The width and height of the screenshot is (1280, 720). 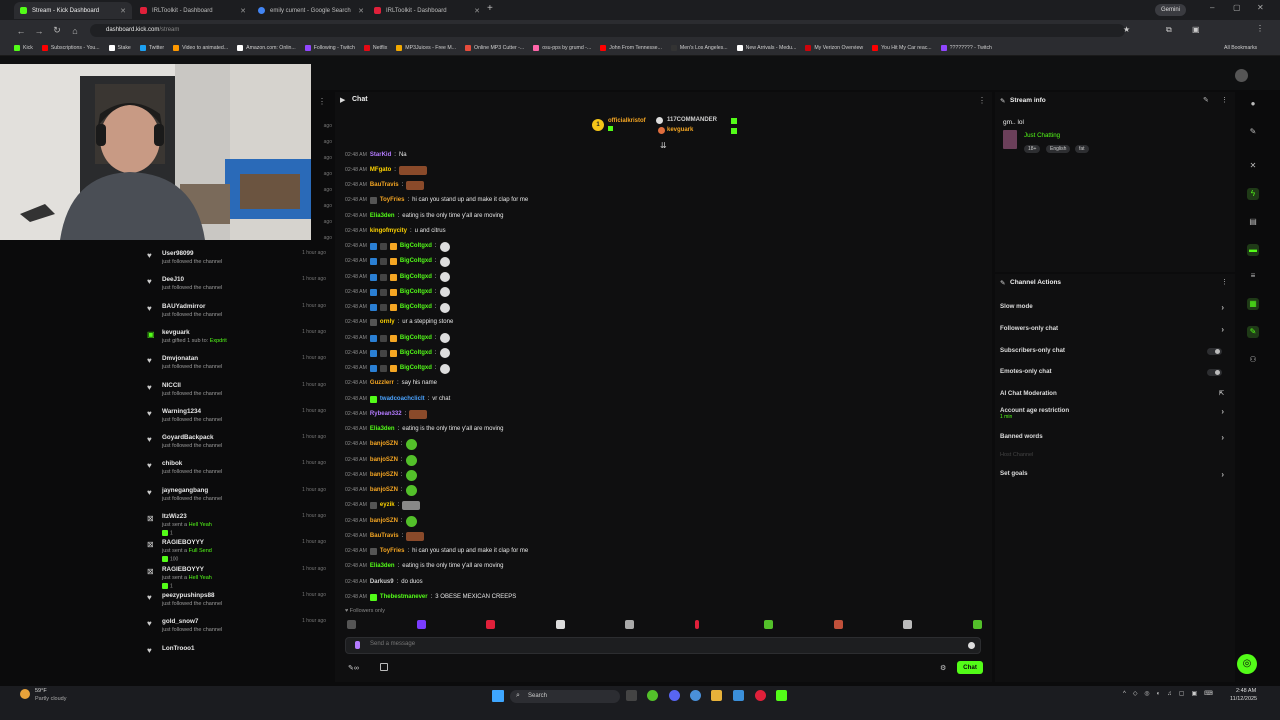 What do you see at coordinates (382, 582) in the screenshot?
I see `chat-username: Darkus9` at bounding box center [382, 582].